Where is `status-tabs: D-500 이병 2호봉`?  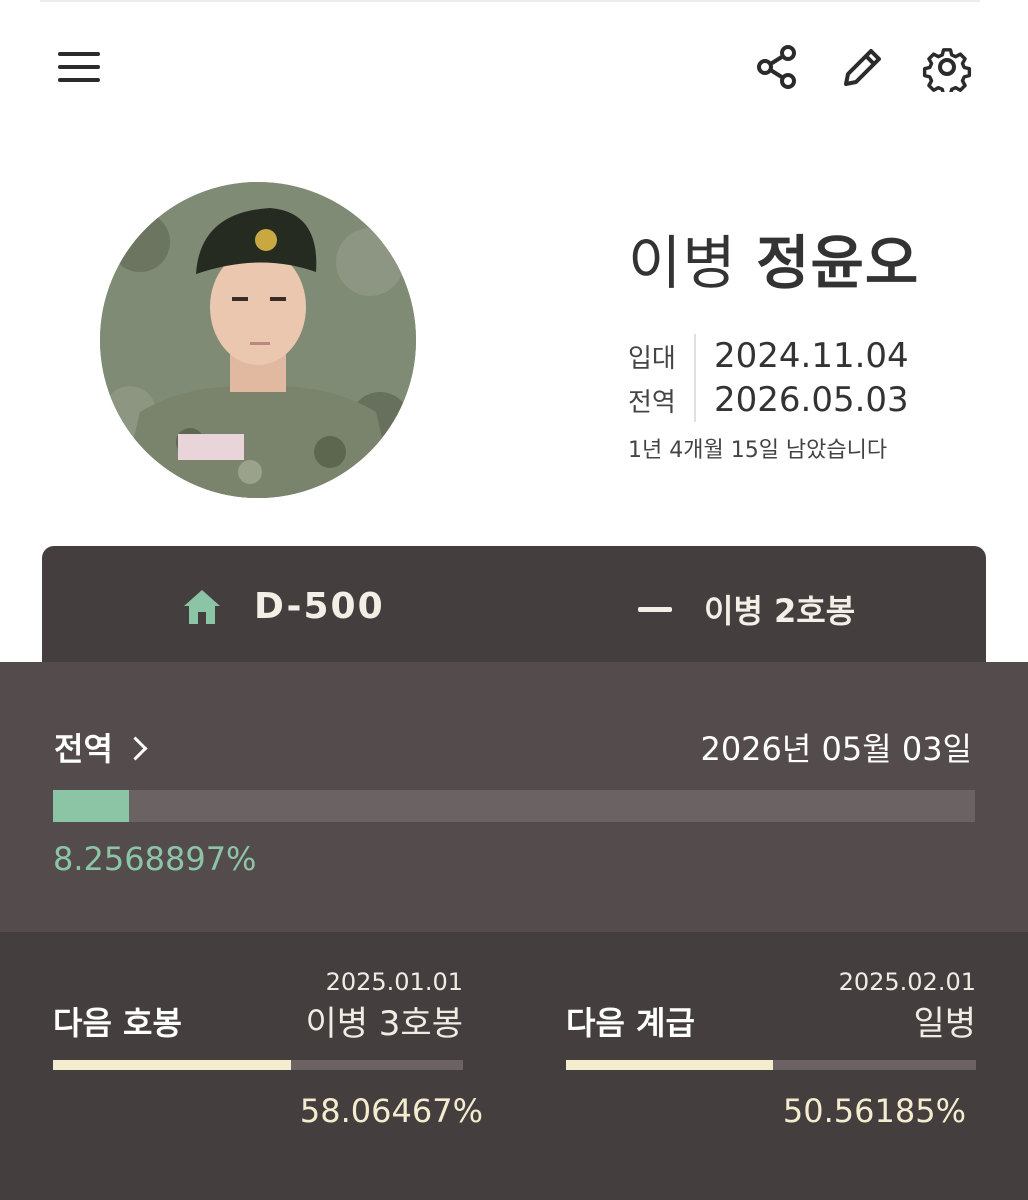
status-tabs: D-500 이병 2호봉 is located at coordinates (514, 605).